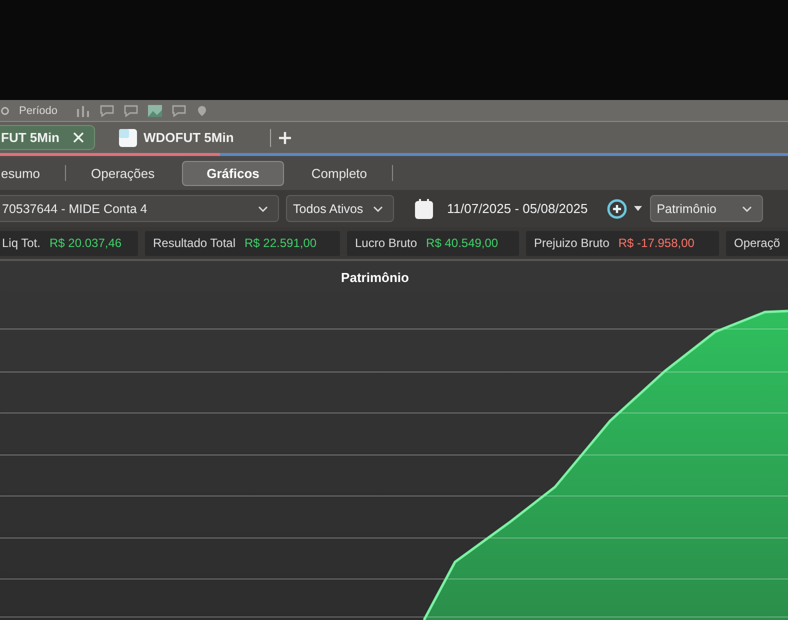 The height and width of the screenshot is (620, 788). What do you see at coordinates (572, 243) in the screenshot?
I see `stat-label: Prejuizo Bruto` at bounding box center [572, 243].